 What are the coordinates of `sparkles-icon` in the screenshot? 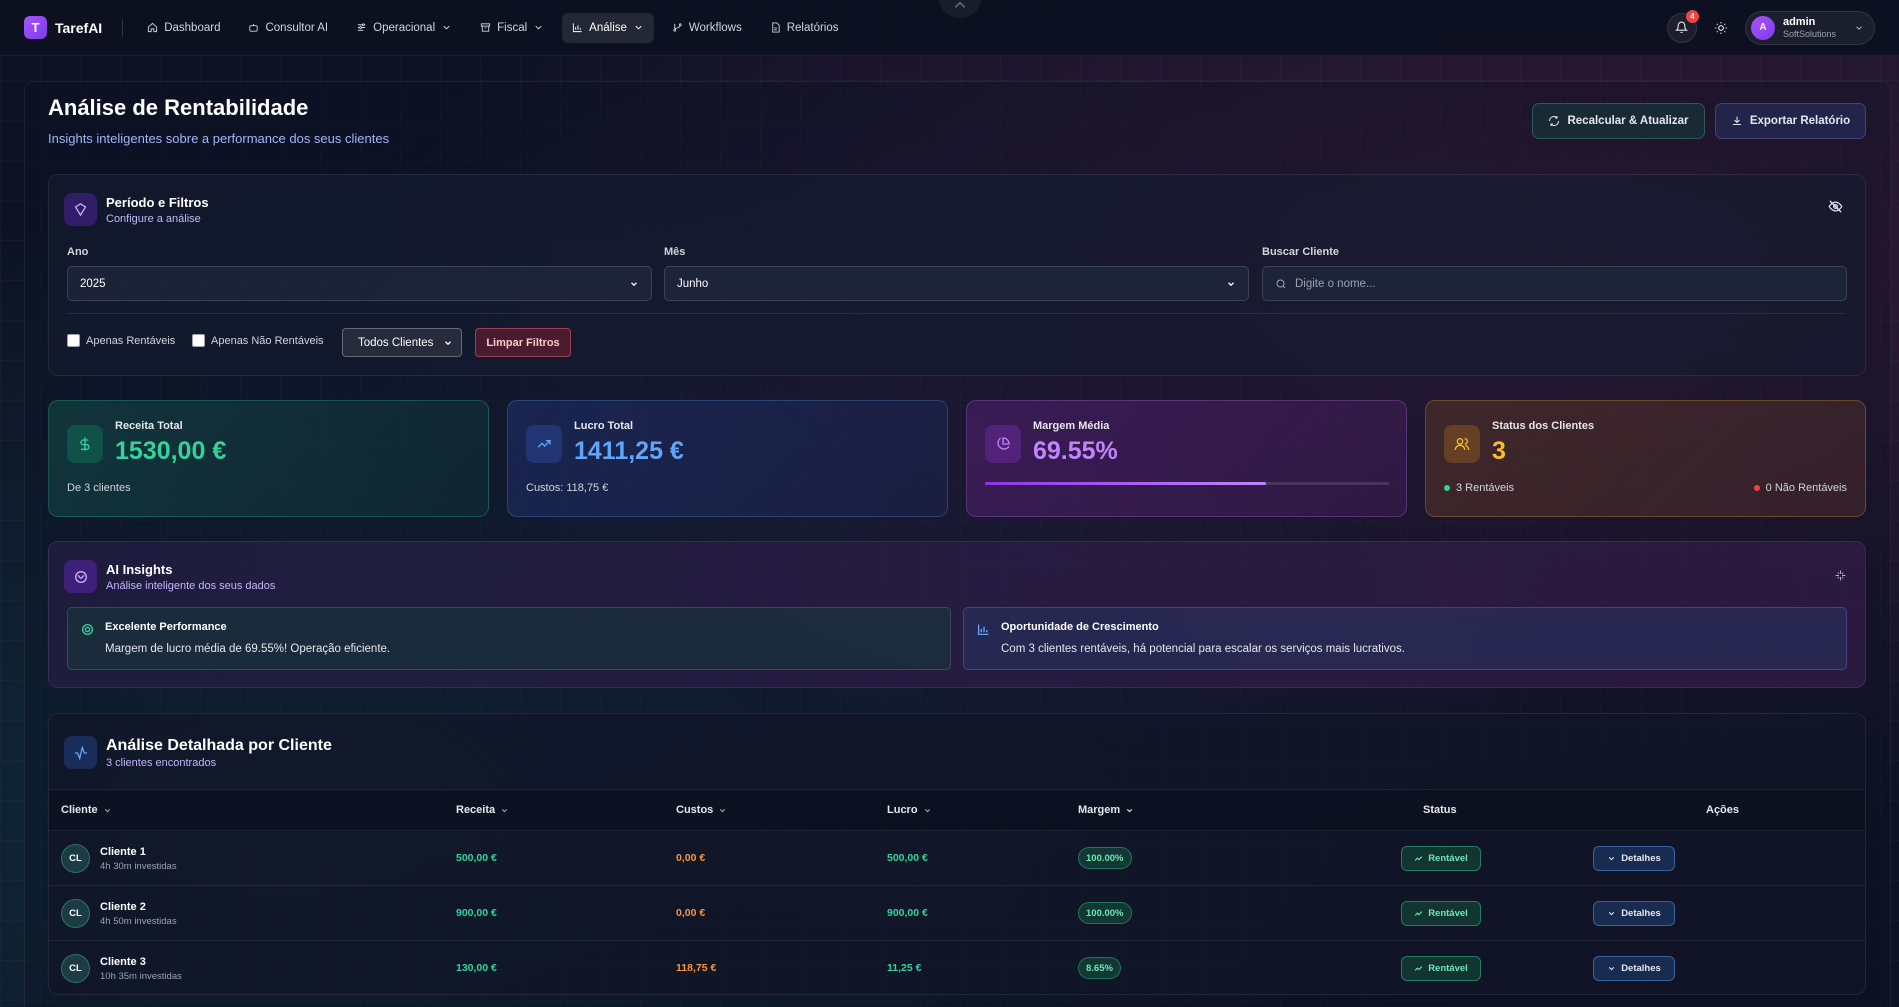 It's located at (1840, 575).